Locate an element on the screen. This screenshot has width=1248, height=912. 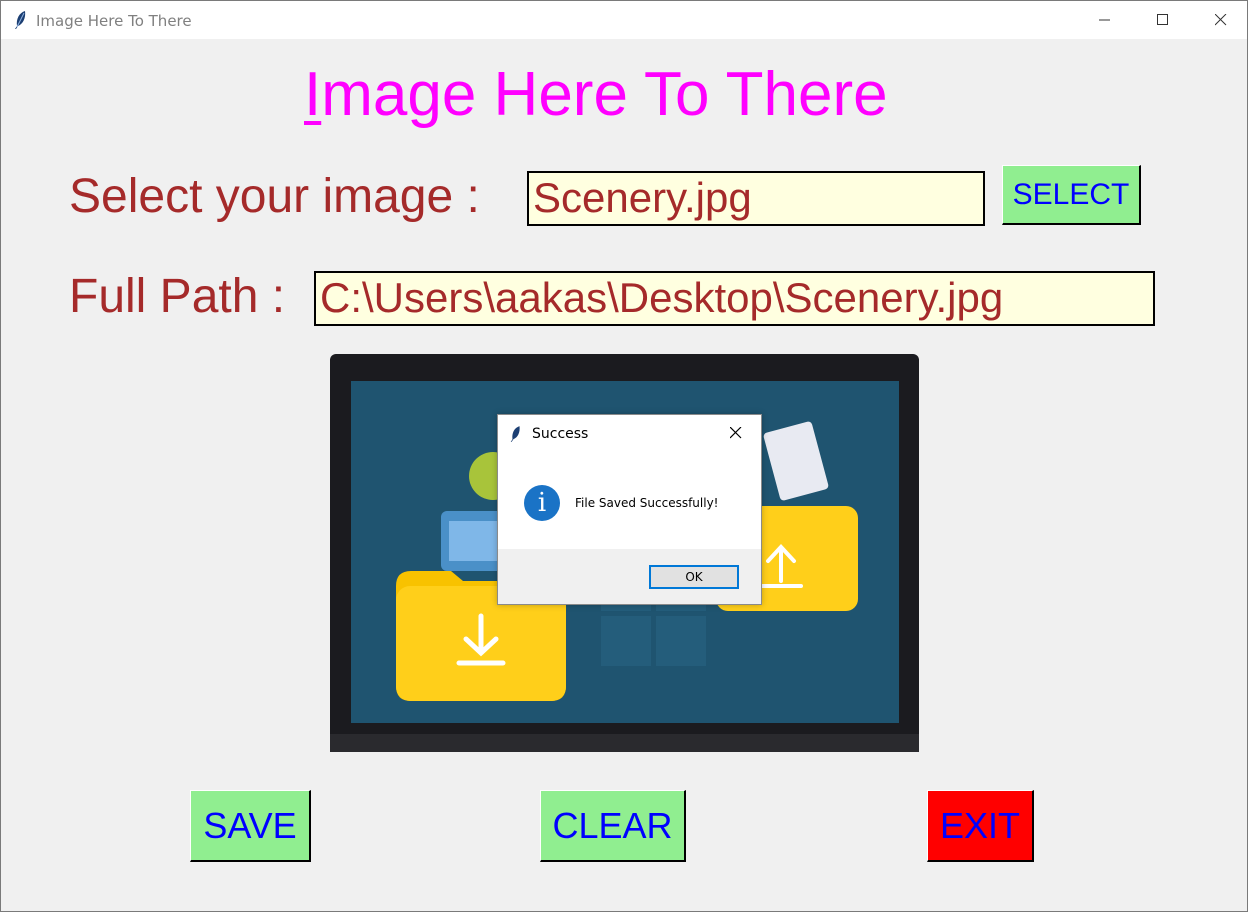
maximize-button is located at coordinates (1163, 20).